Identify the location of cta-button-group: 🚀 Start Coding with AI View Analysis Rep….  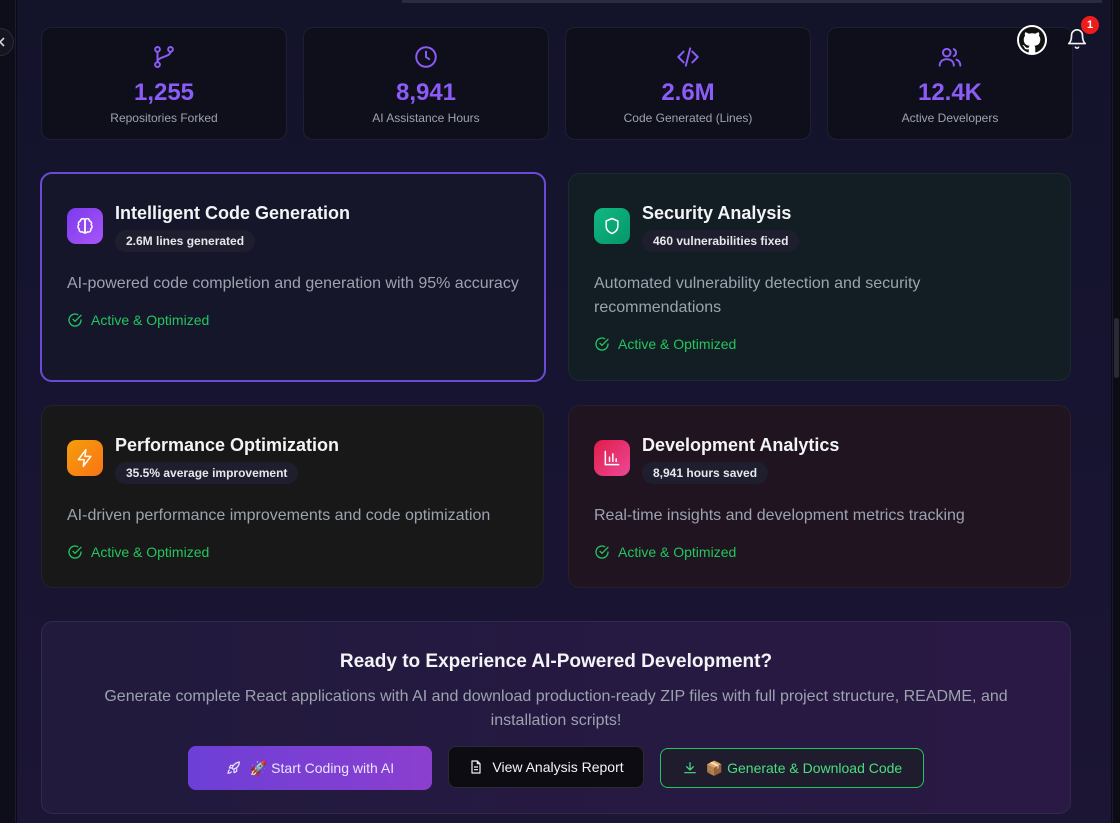
(556, 768).